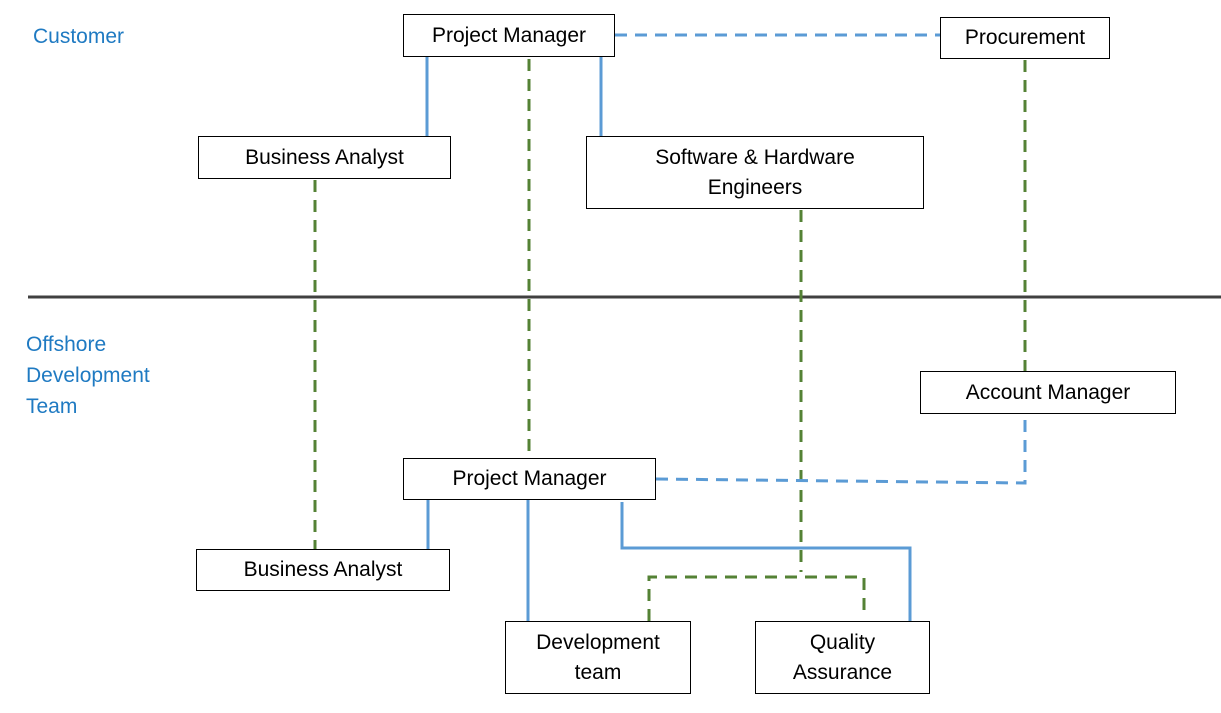  I want to click on node-account-manager: Account Manager, so click(1048, 392).